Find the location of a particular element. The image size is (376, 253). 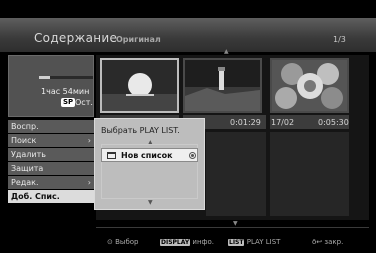

hint-label: PLAY LIST is located at coordinates (263, 242).